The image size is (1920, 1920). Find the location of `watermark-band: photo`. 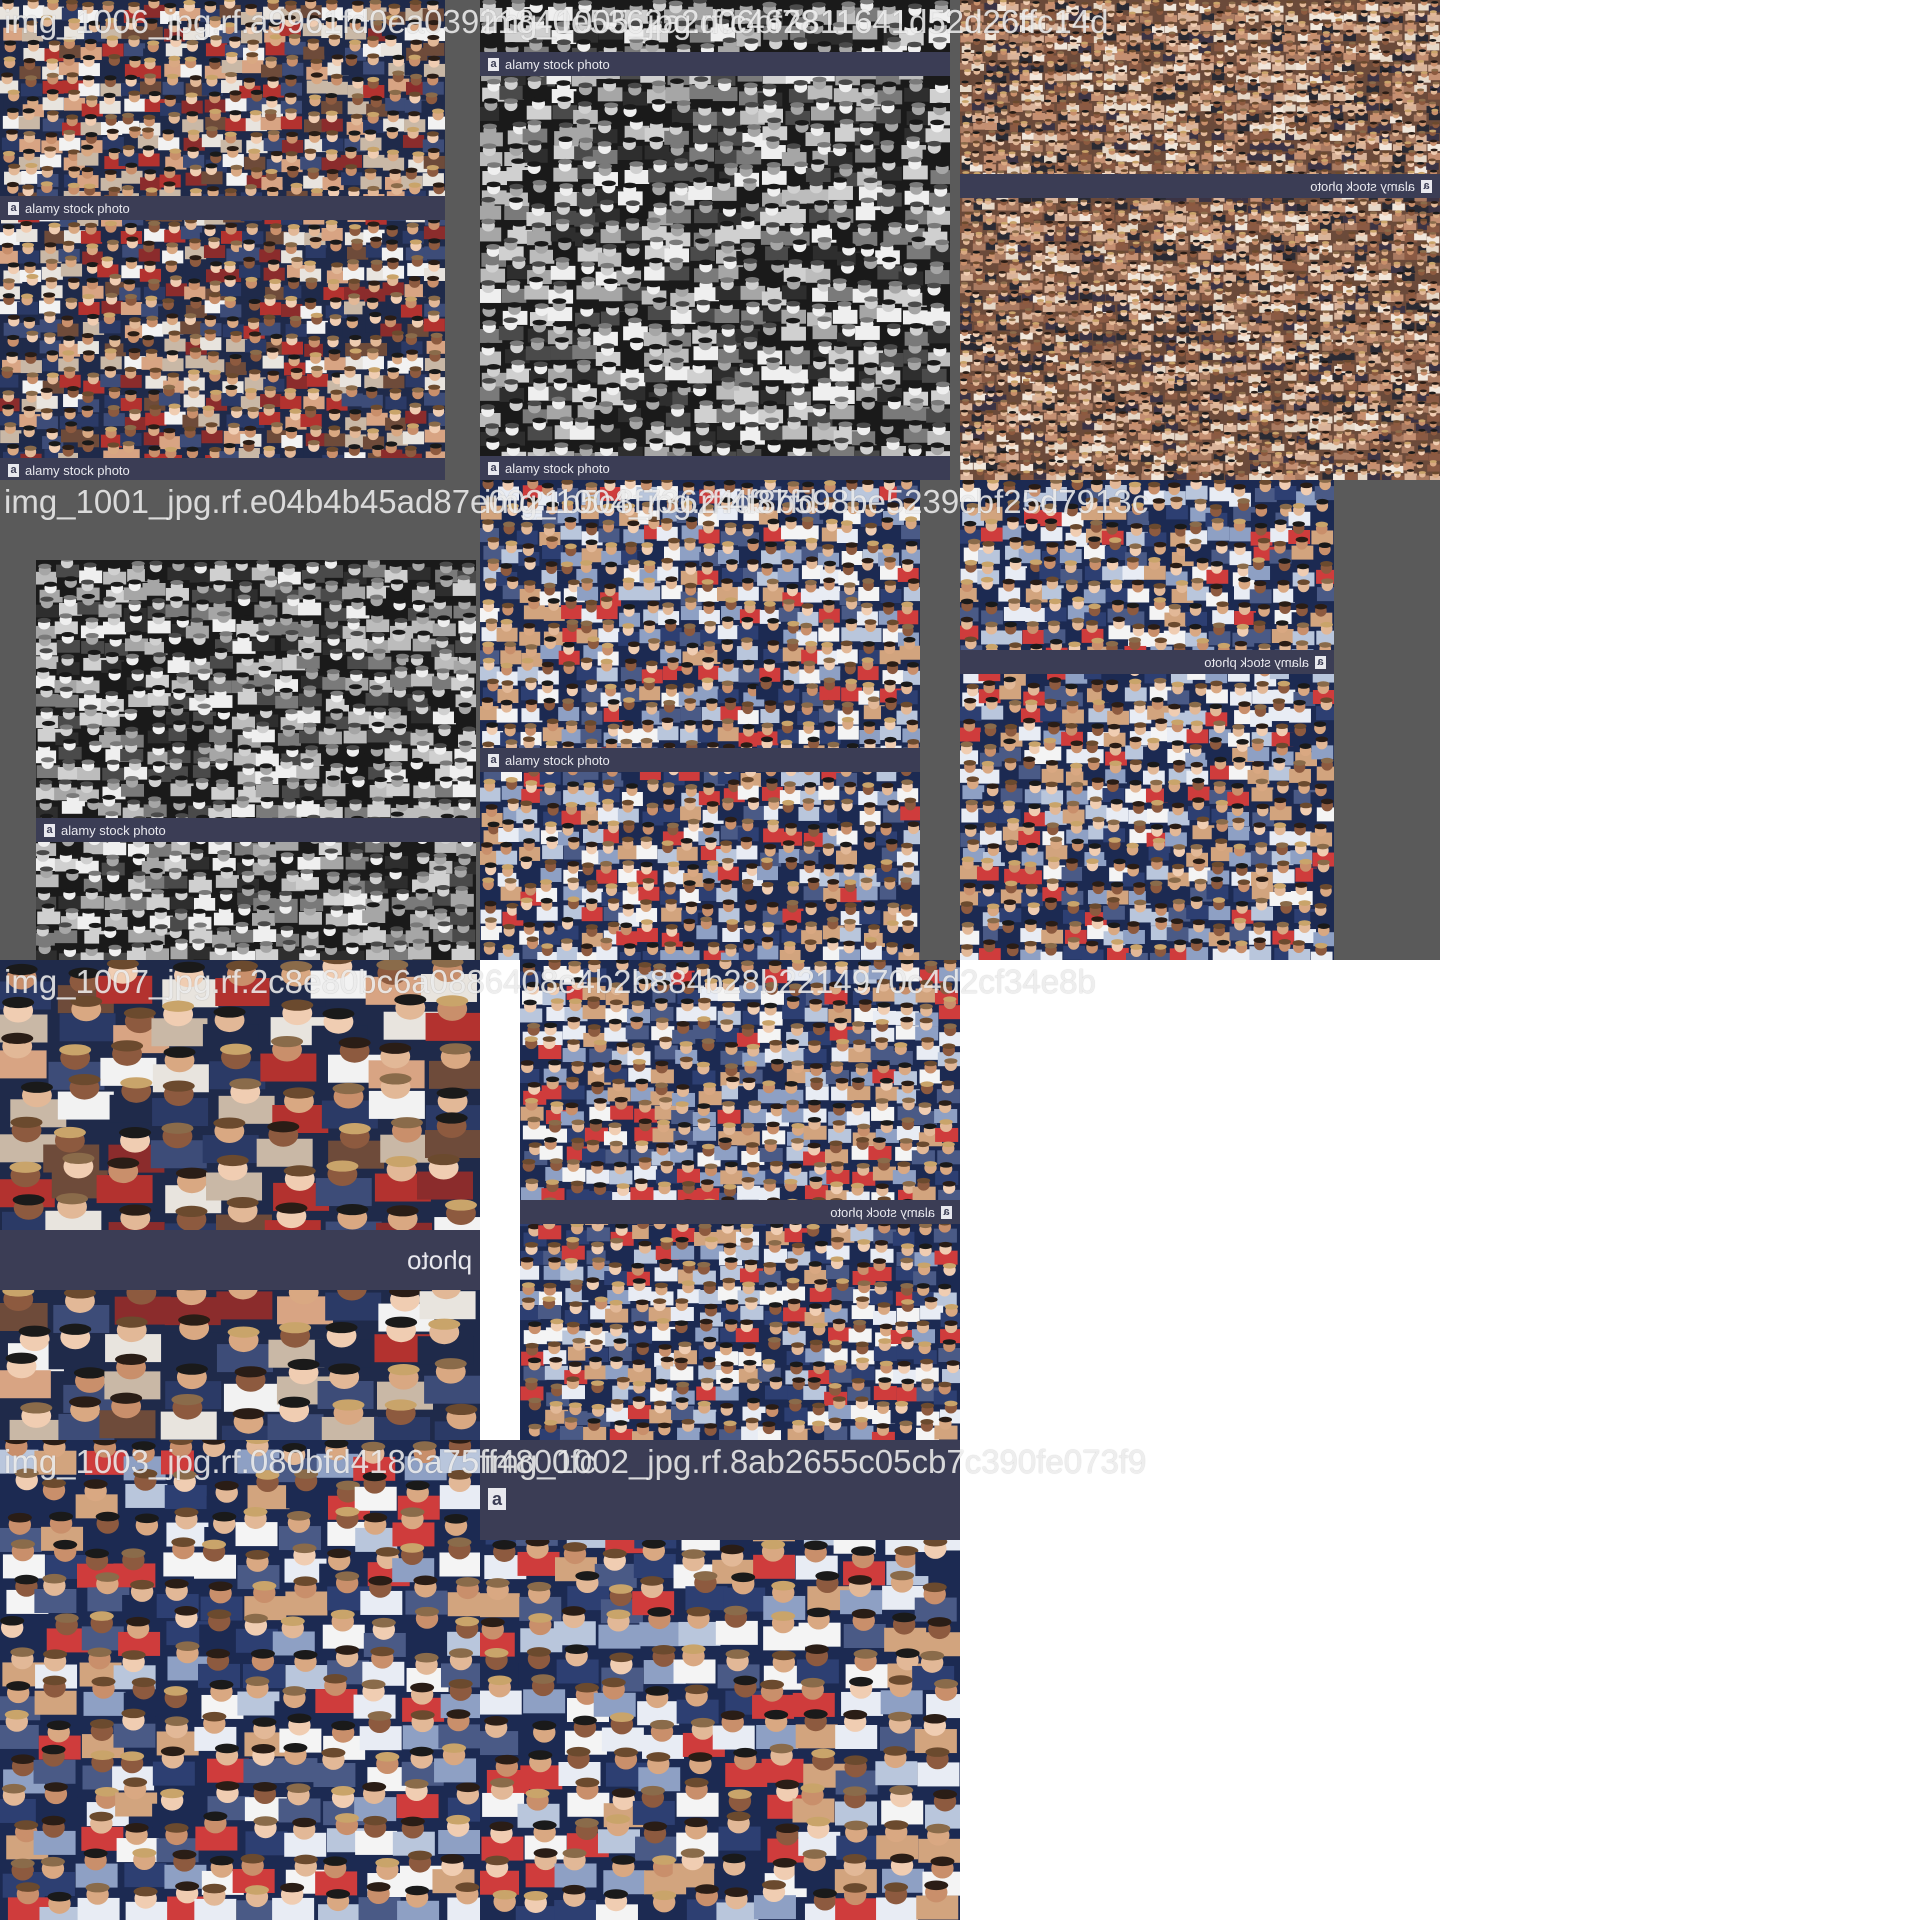

watermark-band: photo is located at coordinates (240, 1260).